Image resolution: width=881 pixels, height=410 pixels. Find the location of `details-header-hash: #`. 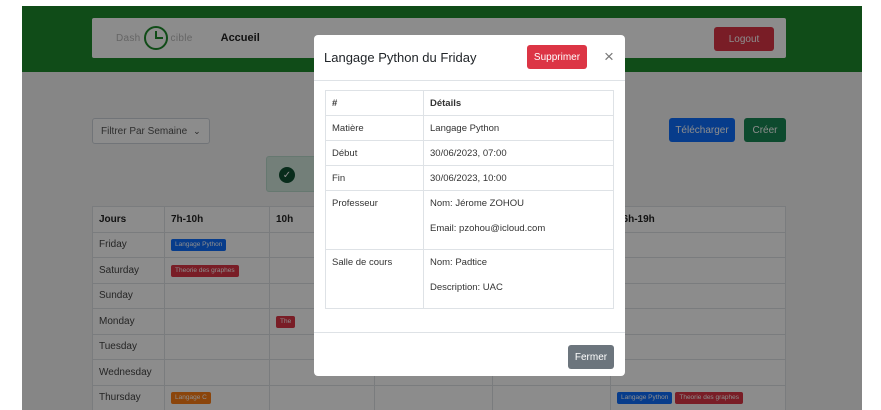

details-header-hash: # is located at coordinates (374, 103).